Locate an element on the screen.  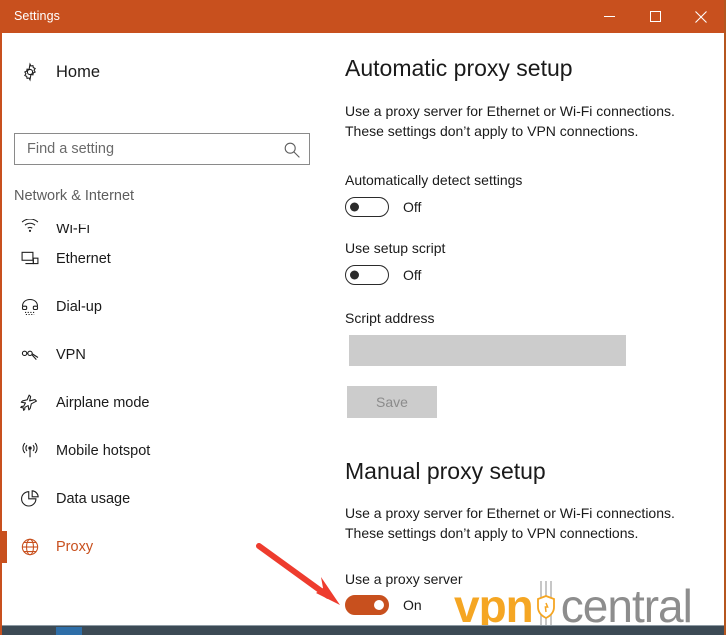
sidebar-item-data-usage: Data usage is located at coordinates (167, 499).